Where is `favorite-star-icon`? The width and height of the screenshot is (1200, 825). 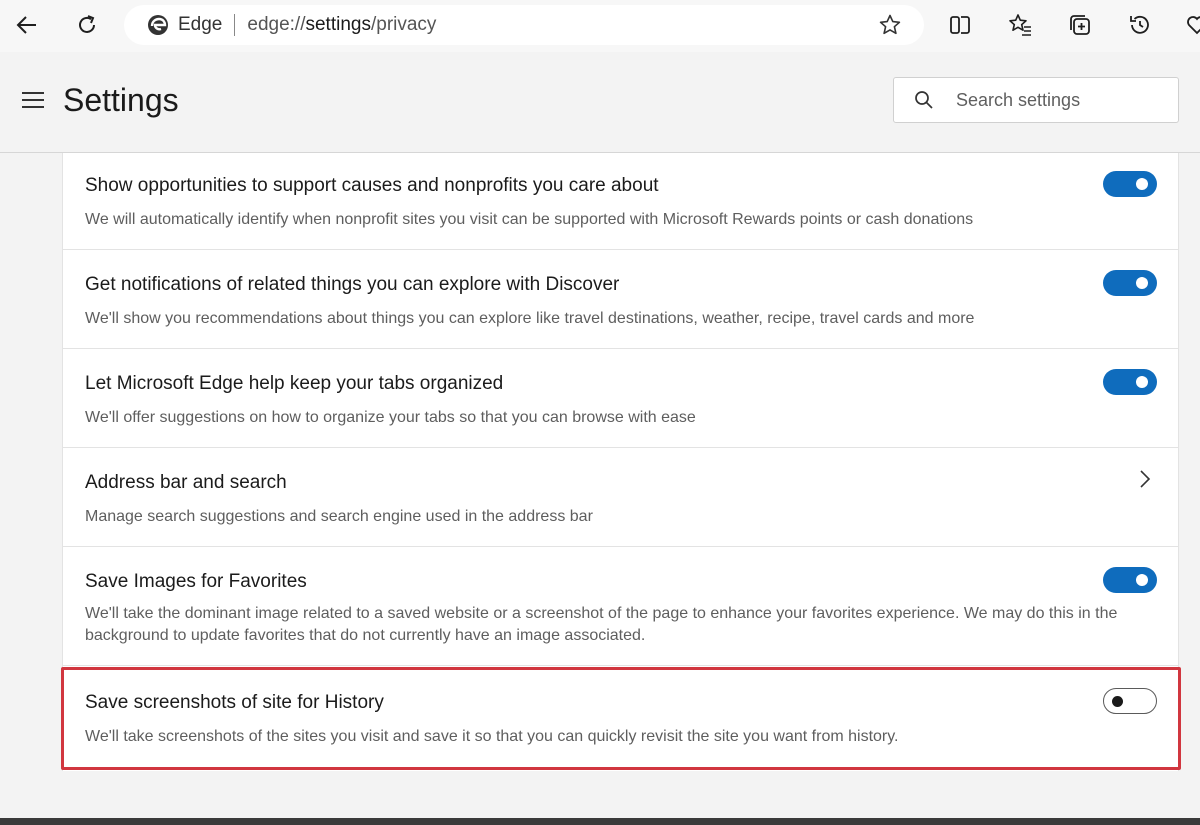
favorite-star-icon is located at coordinates (890, 25).